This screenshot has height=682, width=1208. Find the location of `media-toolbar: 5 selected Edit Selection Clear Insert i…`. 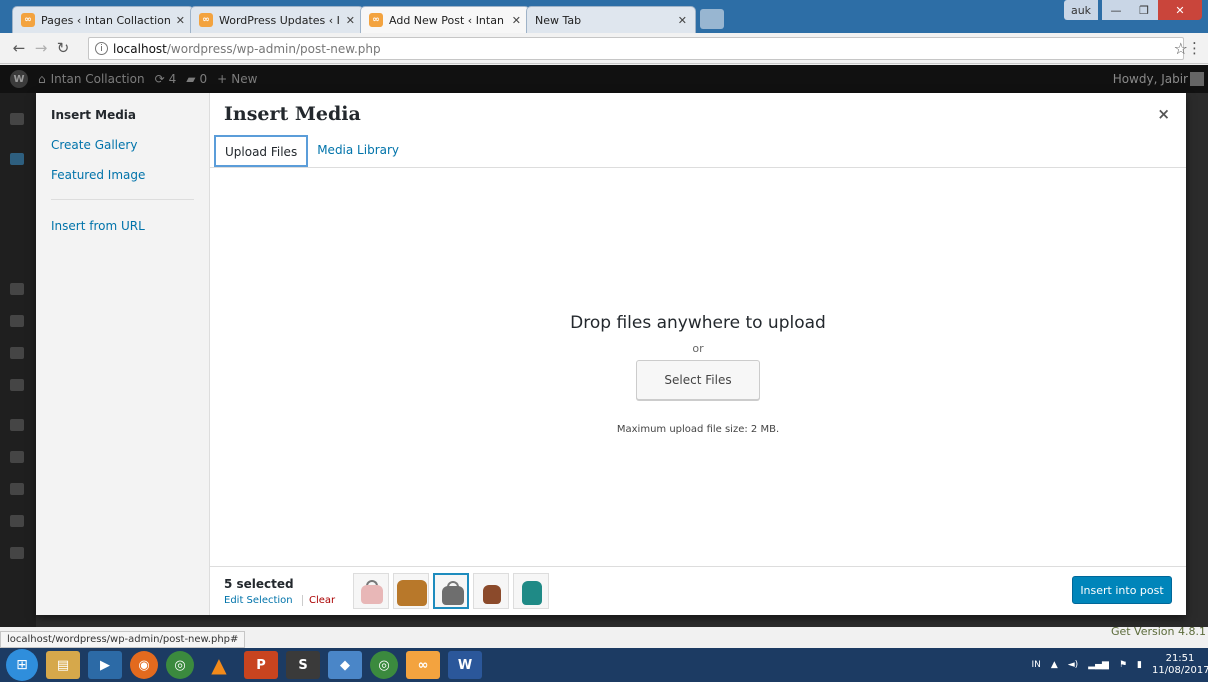

media-toolbar: 5 selected Edit Selection Clear Insert i… is located at coordinates (698, 590).